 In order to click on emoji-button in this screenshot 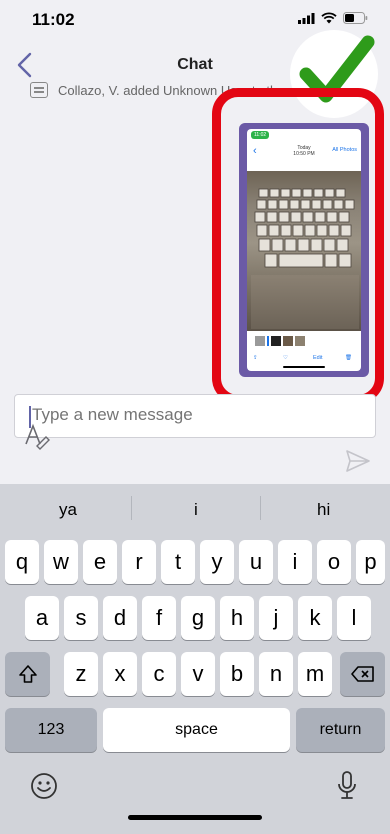, I will do `click(44, 786)`.